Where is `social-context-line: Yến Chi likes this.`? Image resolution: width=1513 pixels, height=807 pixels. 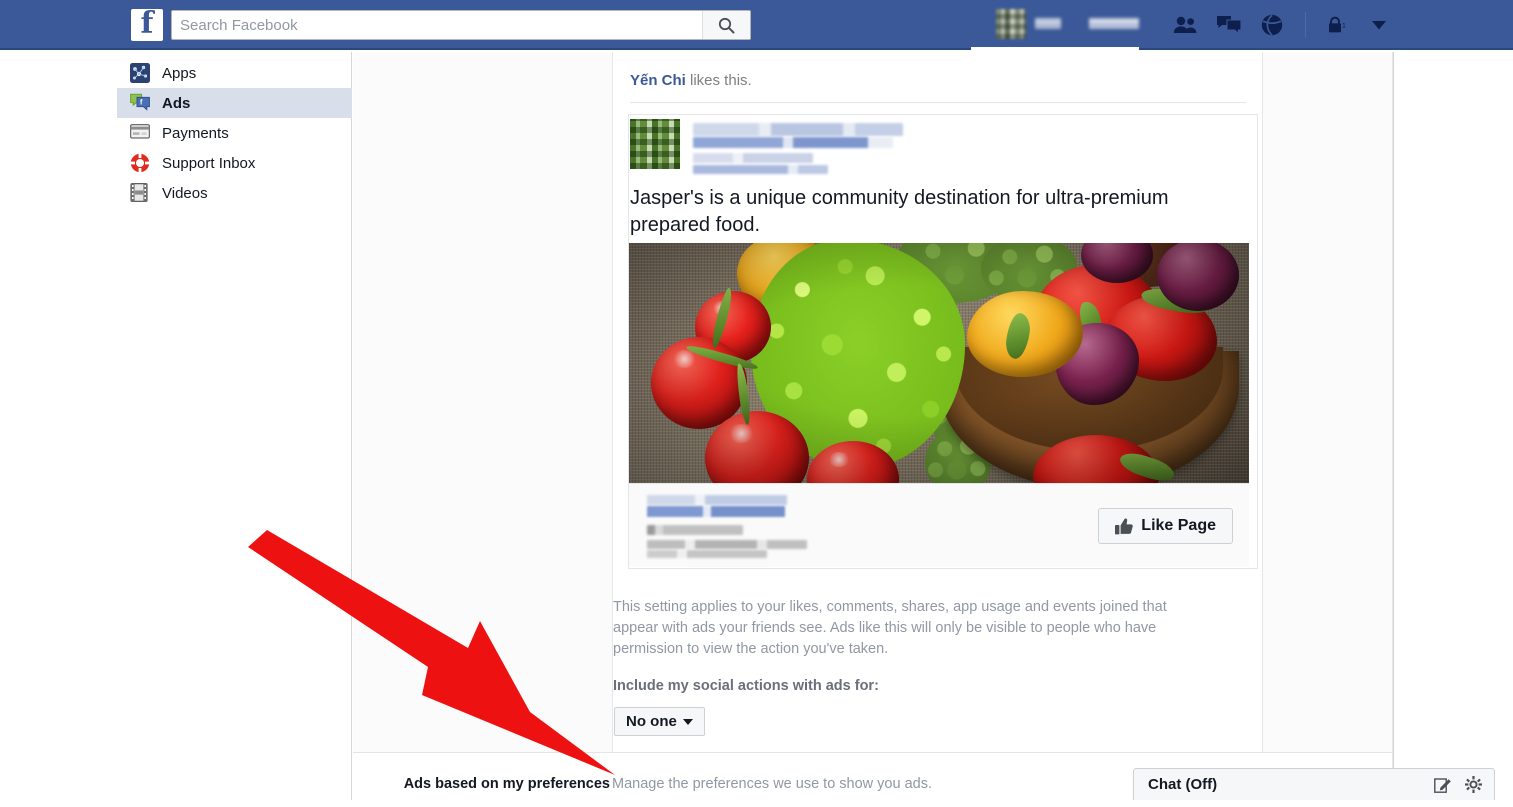
social-context-line: Yến Chi likes this. is located at coordinates (691, 80).